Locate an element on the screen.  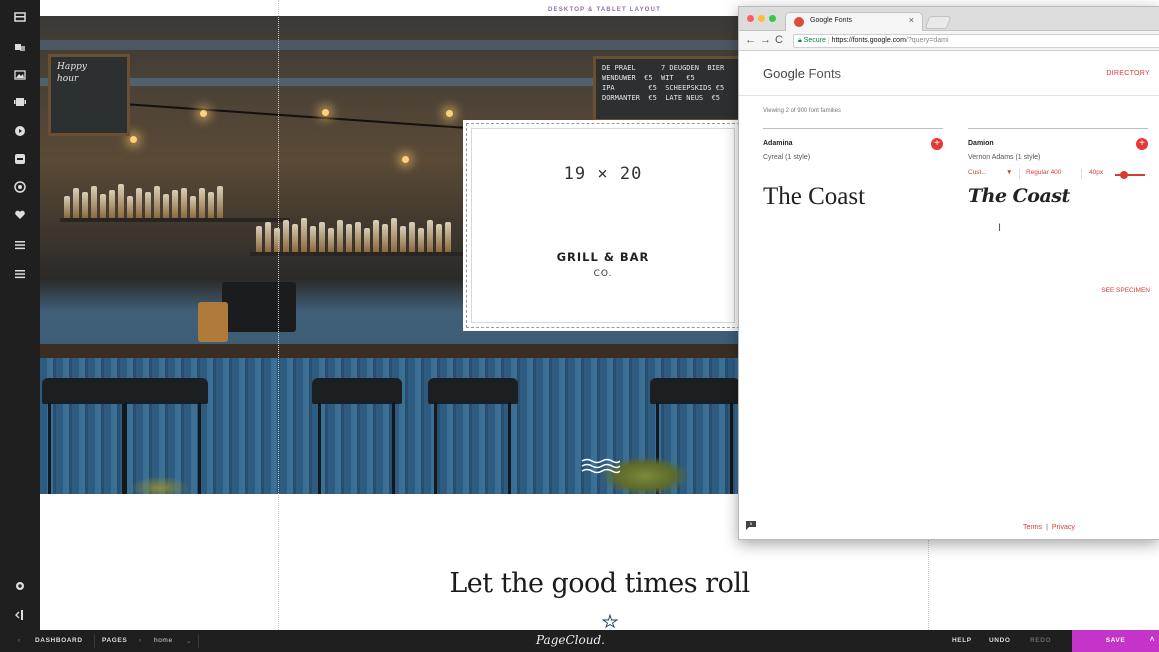
section-icon is located at coordinates (20, 17).